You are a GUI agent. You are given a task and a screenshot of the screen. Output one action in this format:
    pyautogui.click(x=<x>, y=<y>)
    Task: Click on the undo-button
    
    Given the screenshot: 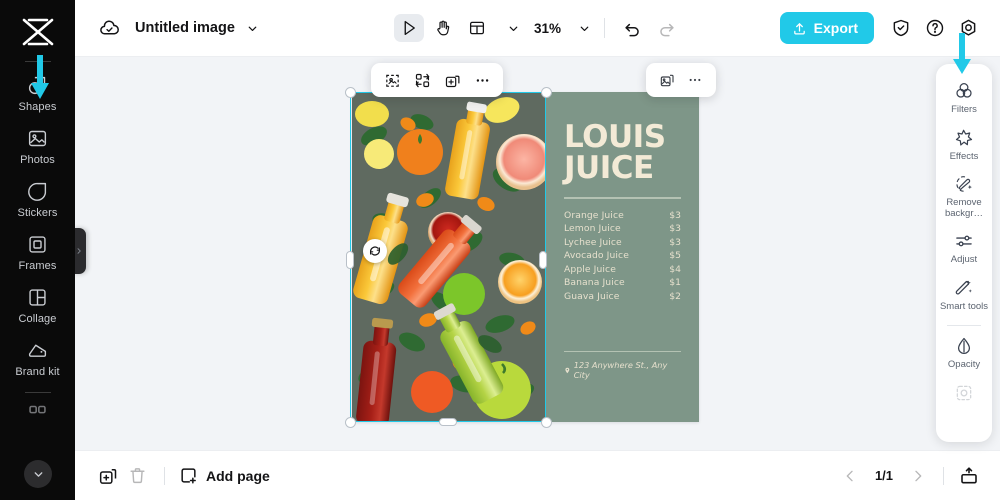 What is the action you would take?
    pyautogui.click(x=633, y=28)
    